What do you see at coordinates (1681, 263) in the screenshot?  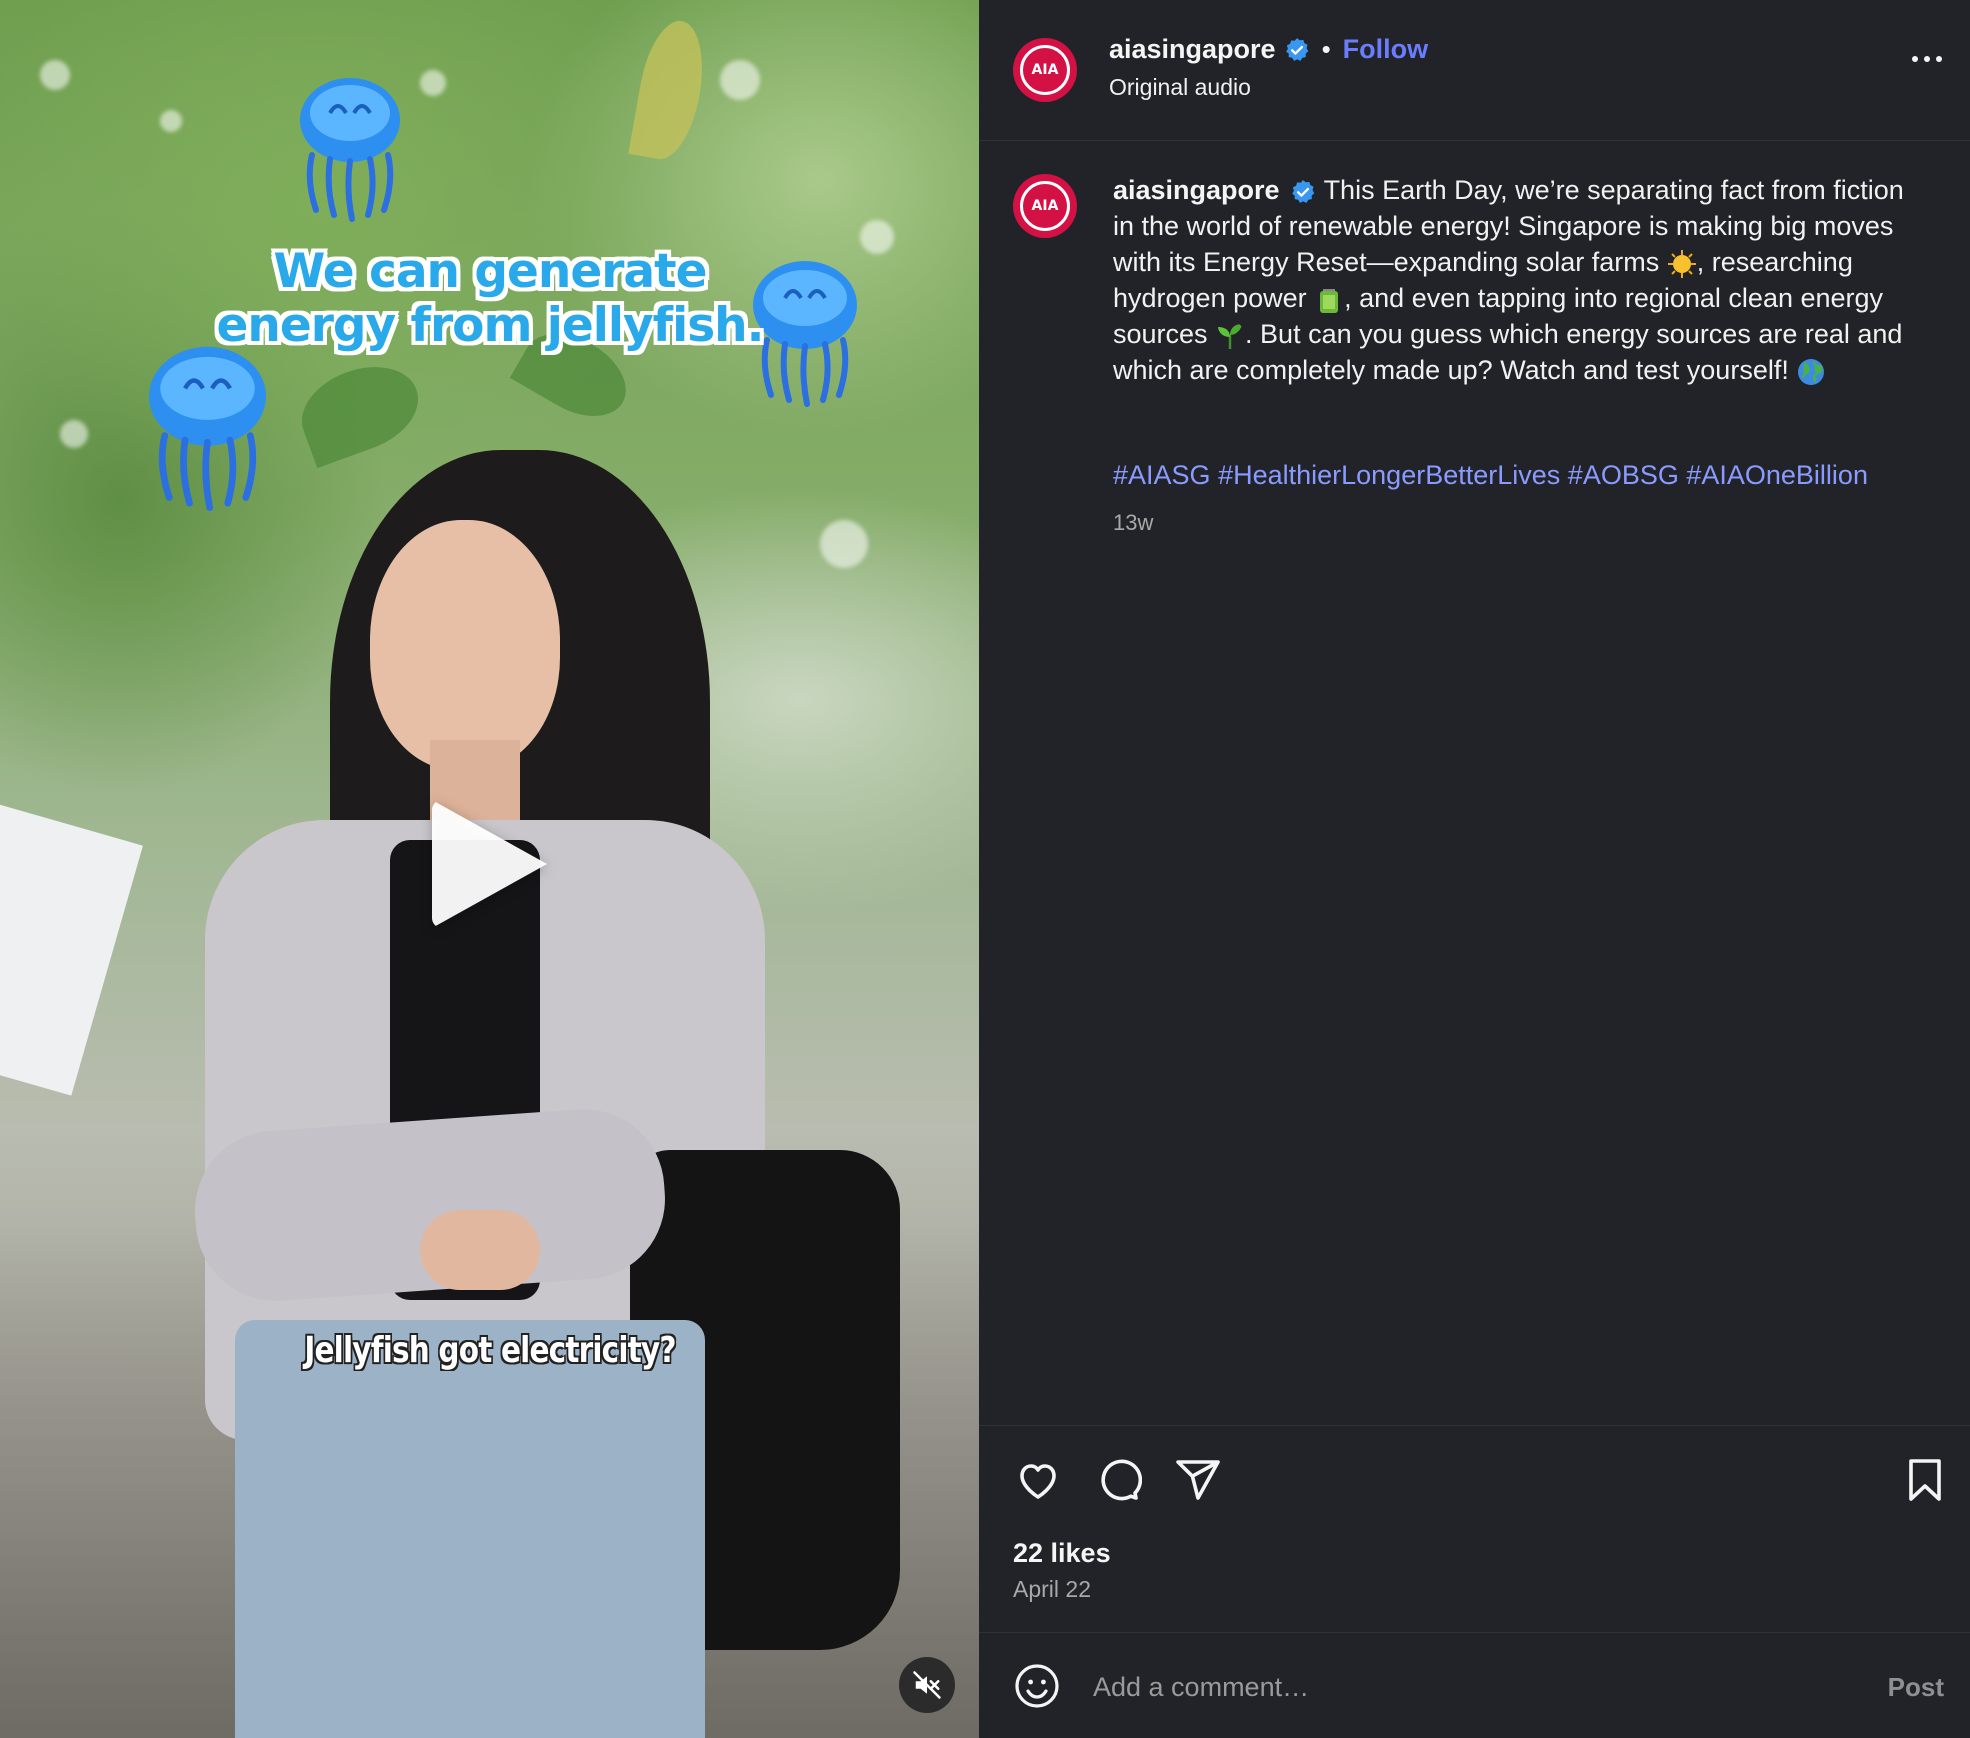 I see `sun-emoji-icon` at bounding box center [1681, 263].